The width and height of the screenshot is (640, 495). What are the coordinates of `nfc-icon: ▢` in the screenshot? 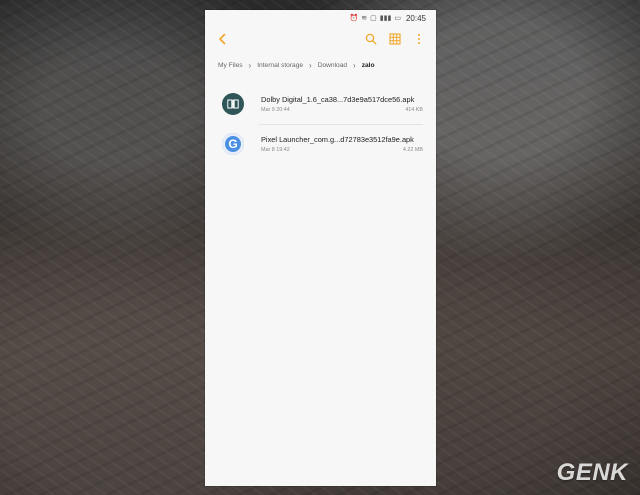 It's located at (373, 18).